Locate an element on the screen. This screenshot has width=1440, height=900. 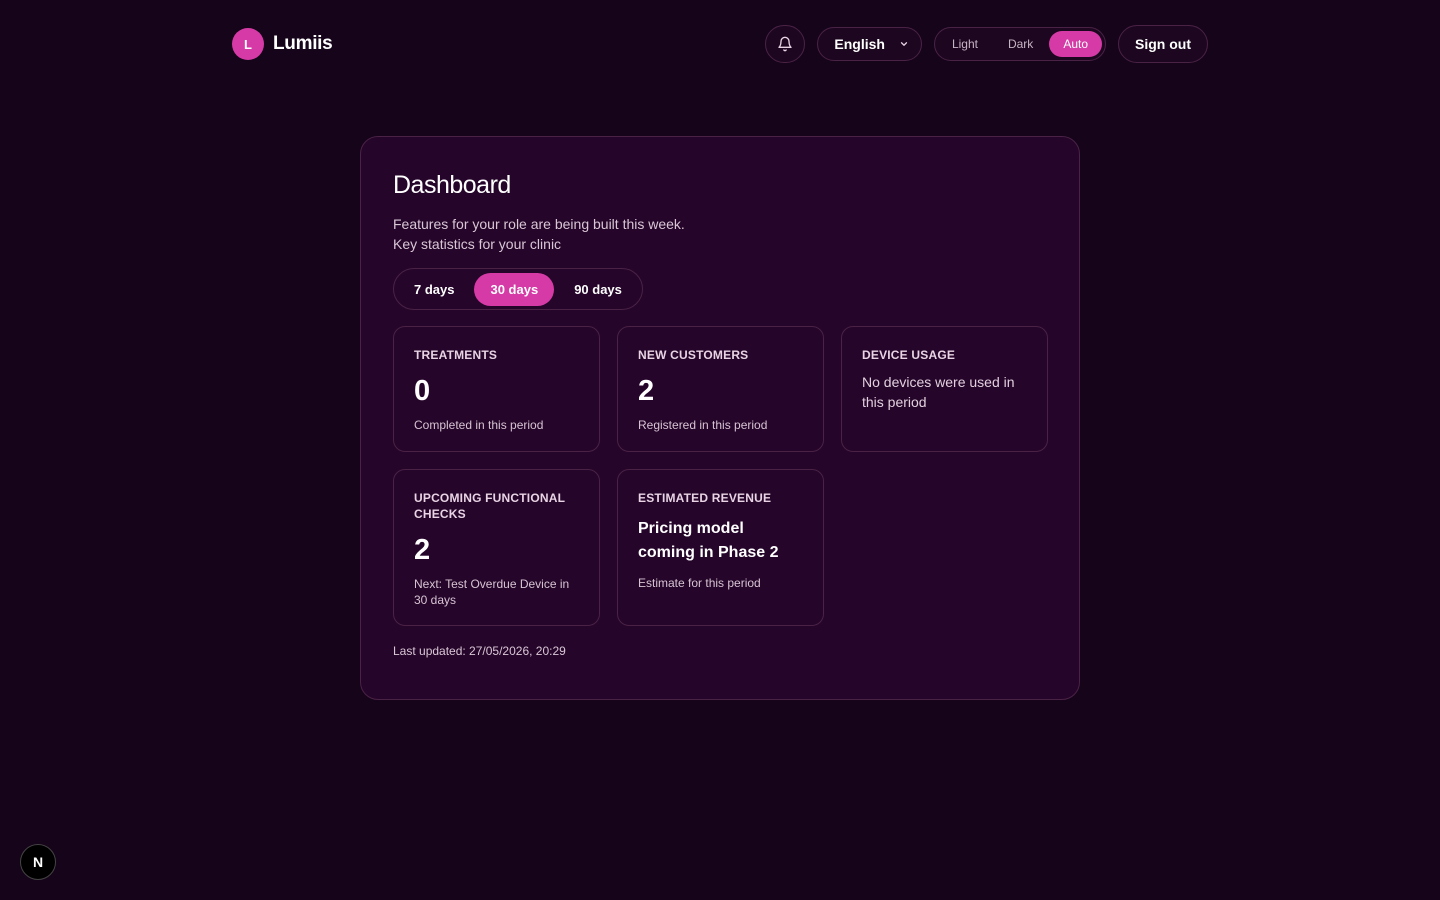
period-selector: 7 days 30 days 90 days is located at coordinates (518, 289).